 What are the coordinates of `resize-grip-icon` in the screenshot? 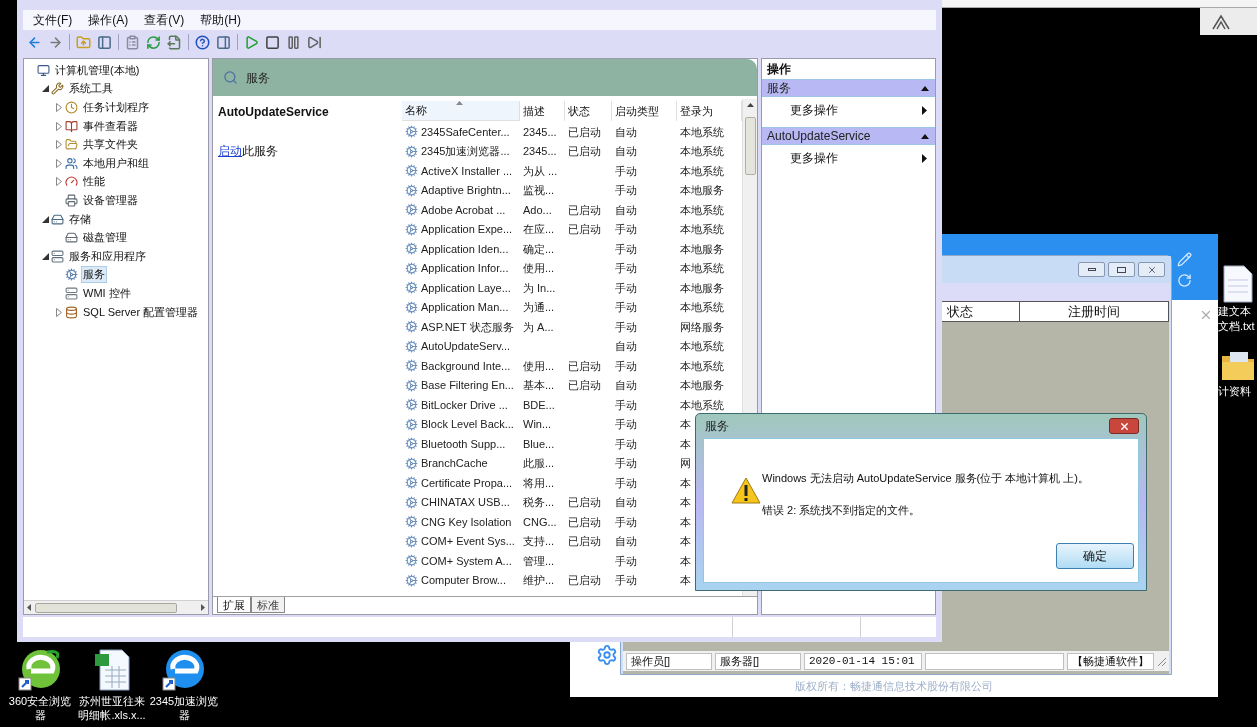 It's located at (1161, 661).